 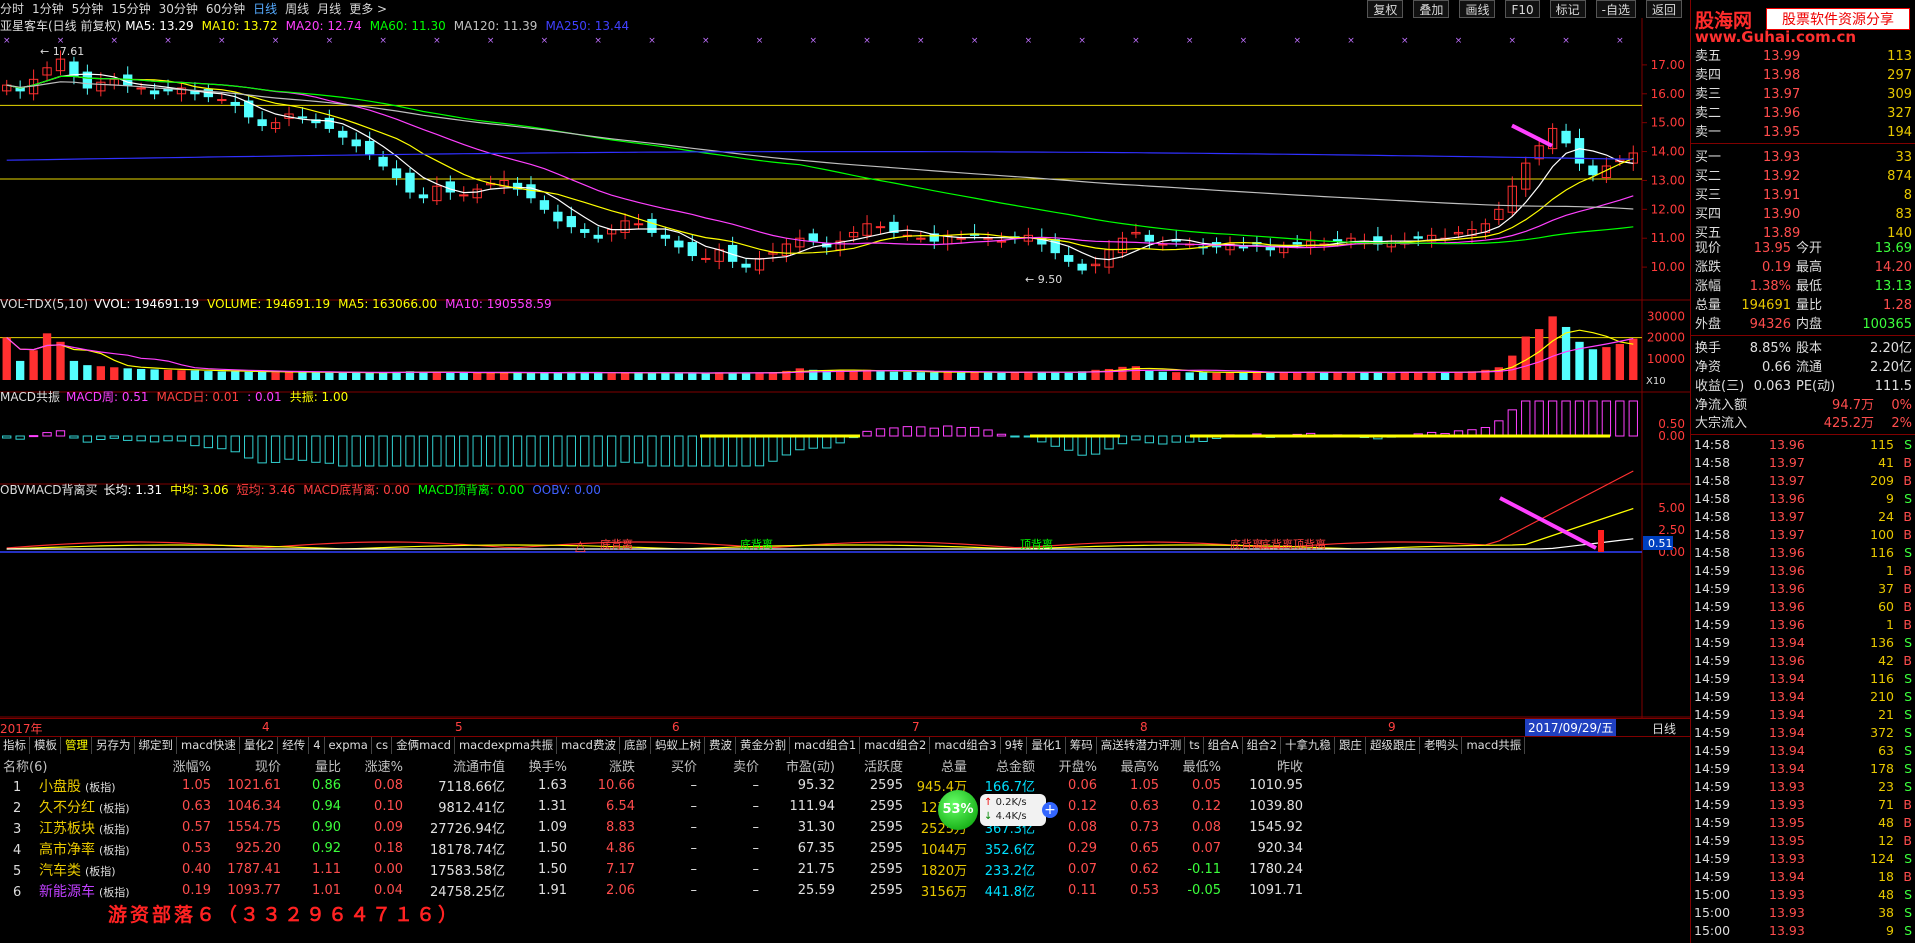 What do you see at coordinates (375, 765) in the screenshot?
I see `column-header: 涨速%` at bounding box center [375, 765].